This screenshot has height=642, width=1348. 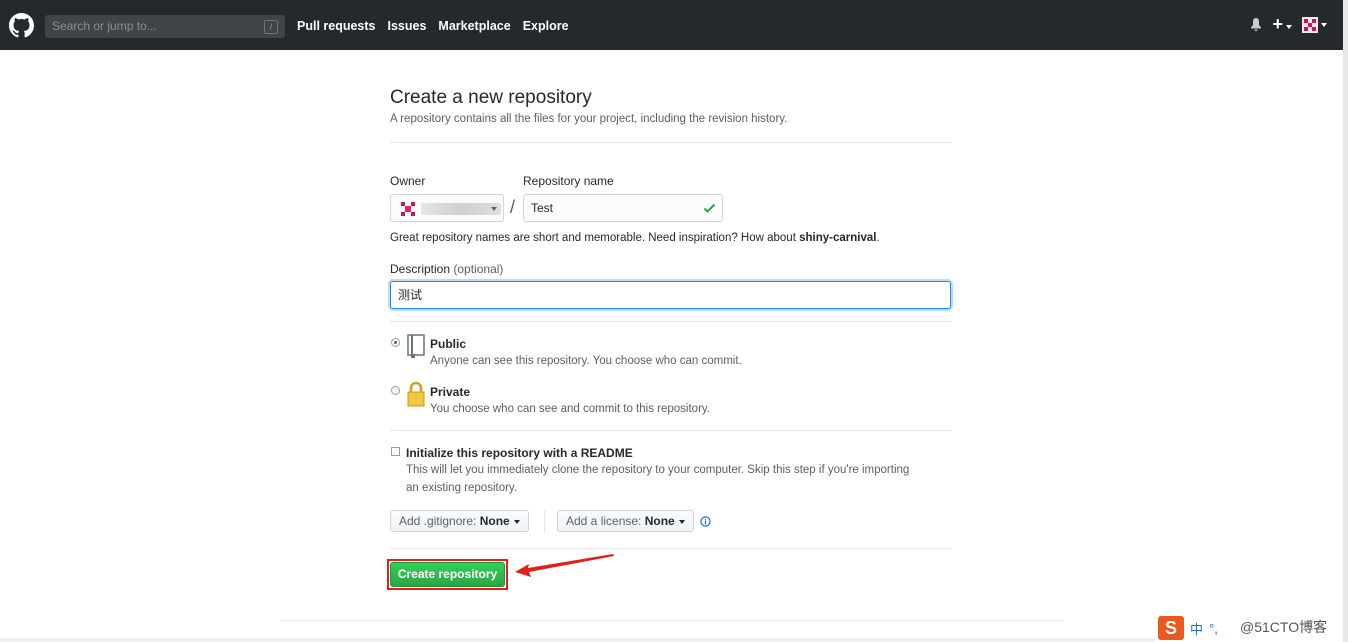 What do you see at coordinates (420, 269) in the screenshot?
I see `description-label-text: Description` at bounding box center [420, 269].